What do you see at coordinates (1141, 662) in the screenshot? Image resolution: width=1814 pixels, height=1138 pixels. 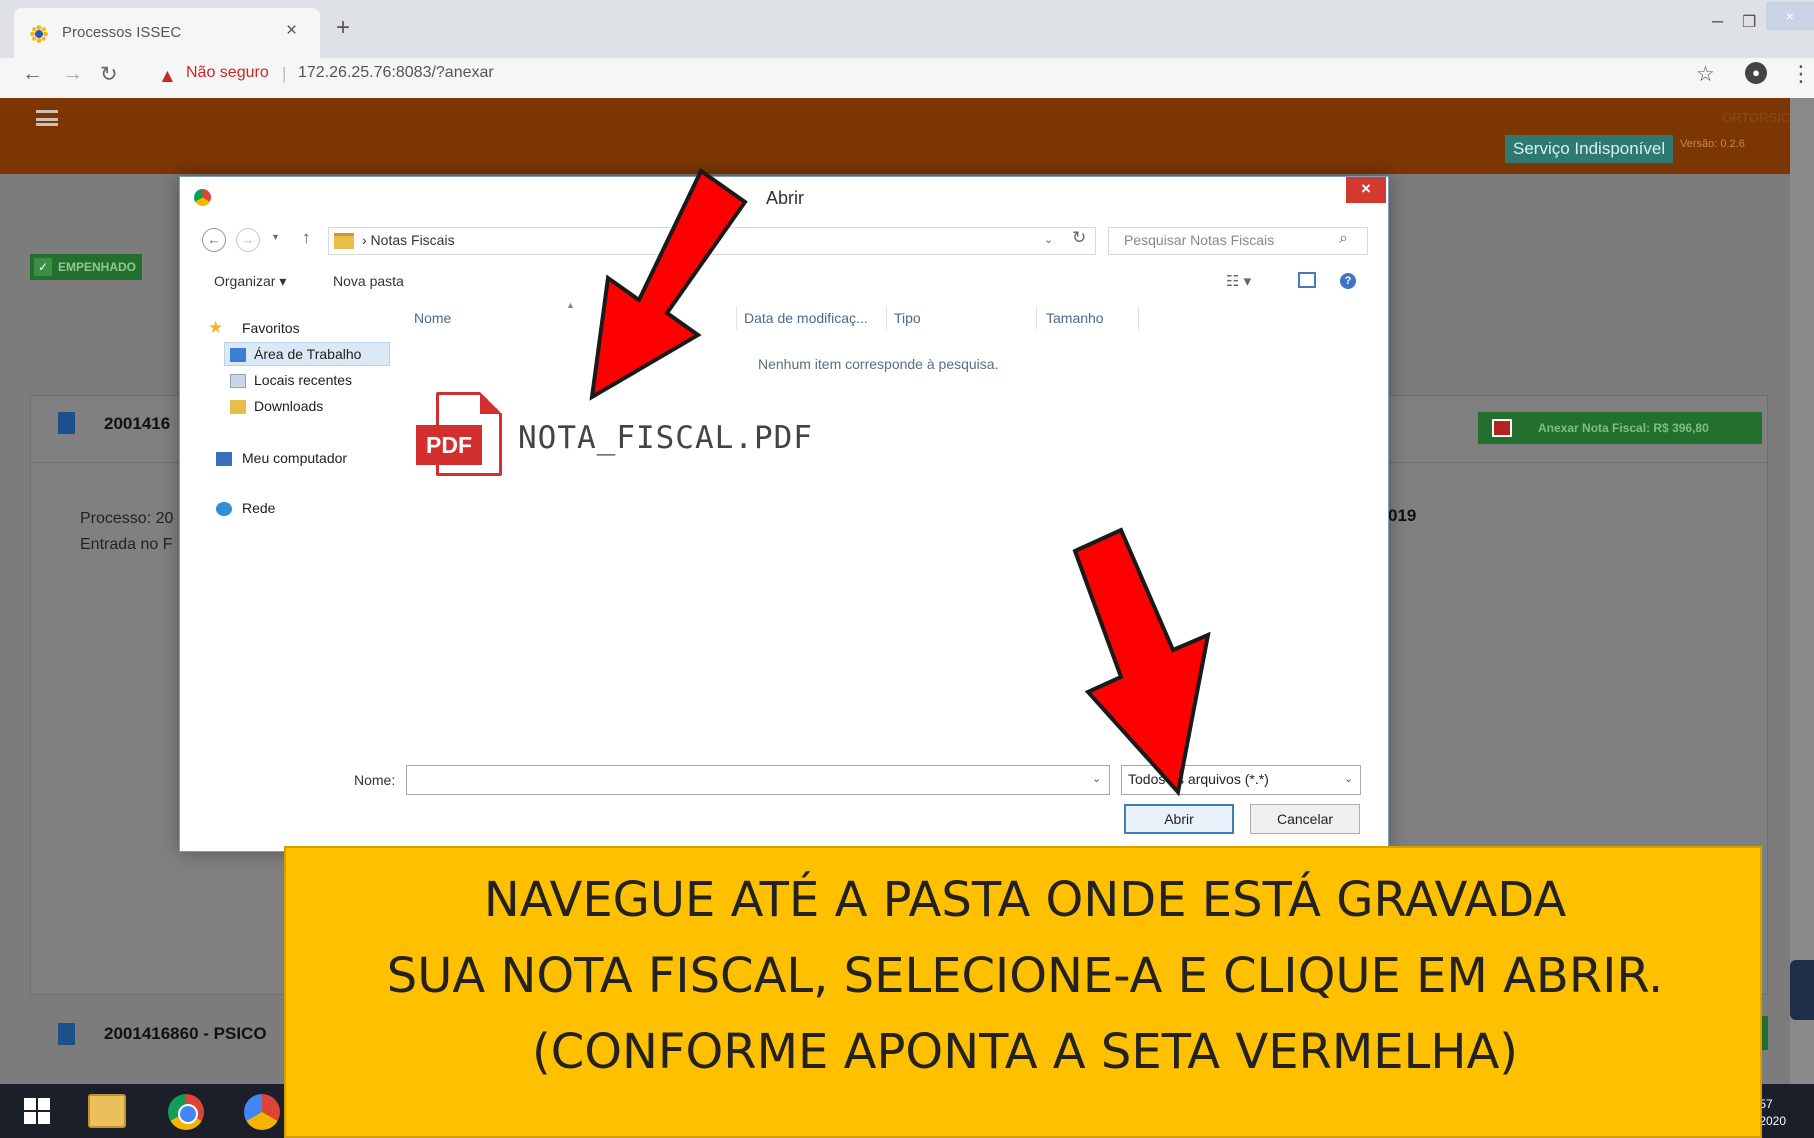 I see `red-arrow-to-open-button` at bounding box center [1141, 662].